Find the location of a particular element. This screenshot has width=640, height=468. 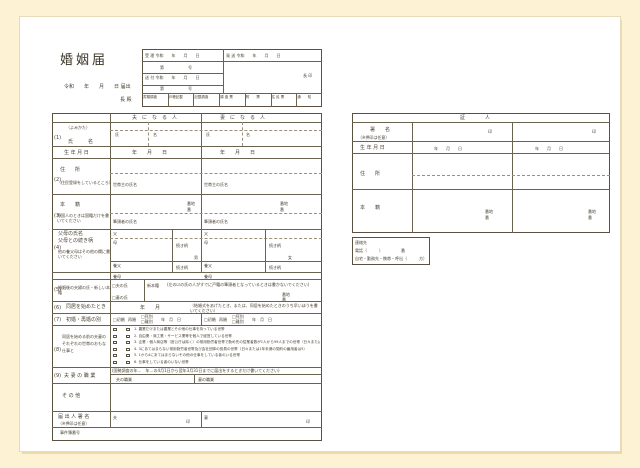

sent-number: 第 号 is located at coordinates (176, 88).